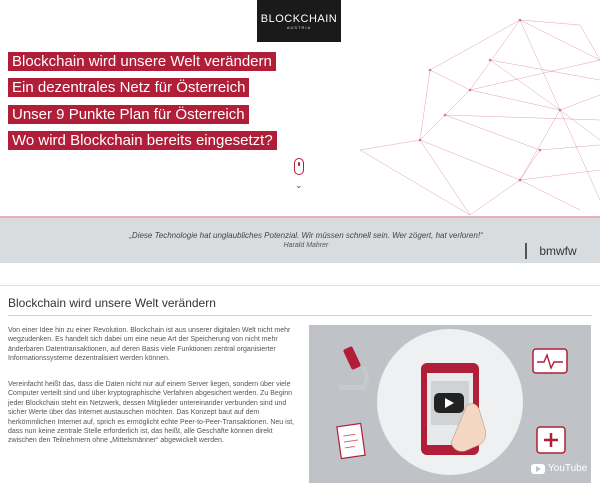 The width and height of the screenshot is (600, 489). What do you see at coordinates (351, 441) in the screenshot?
I see `document-icon` at bounding box center [351, 441].